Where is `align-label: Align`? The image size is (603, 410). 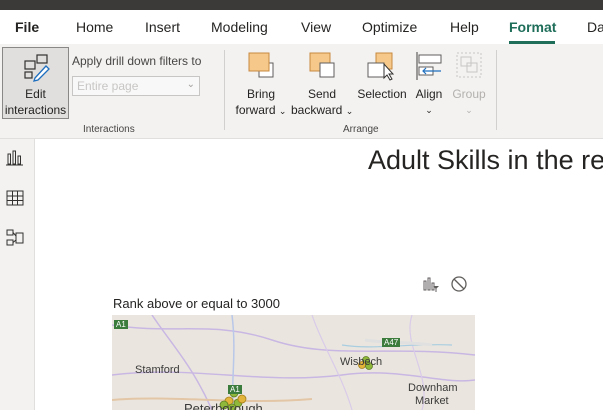 align-label: Align is located at coordinates (429, 94).